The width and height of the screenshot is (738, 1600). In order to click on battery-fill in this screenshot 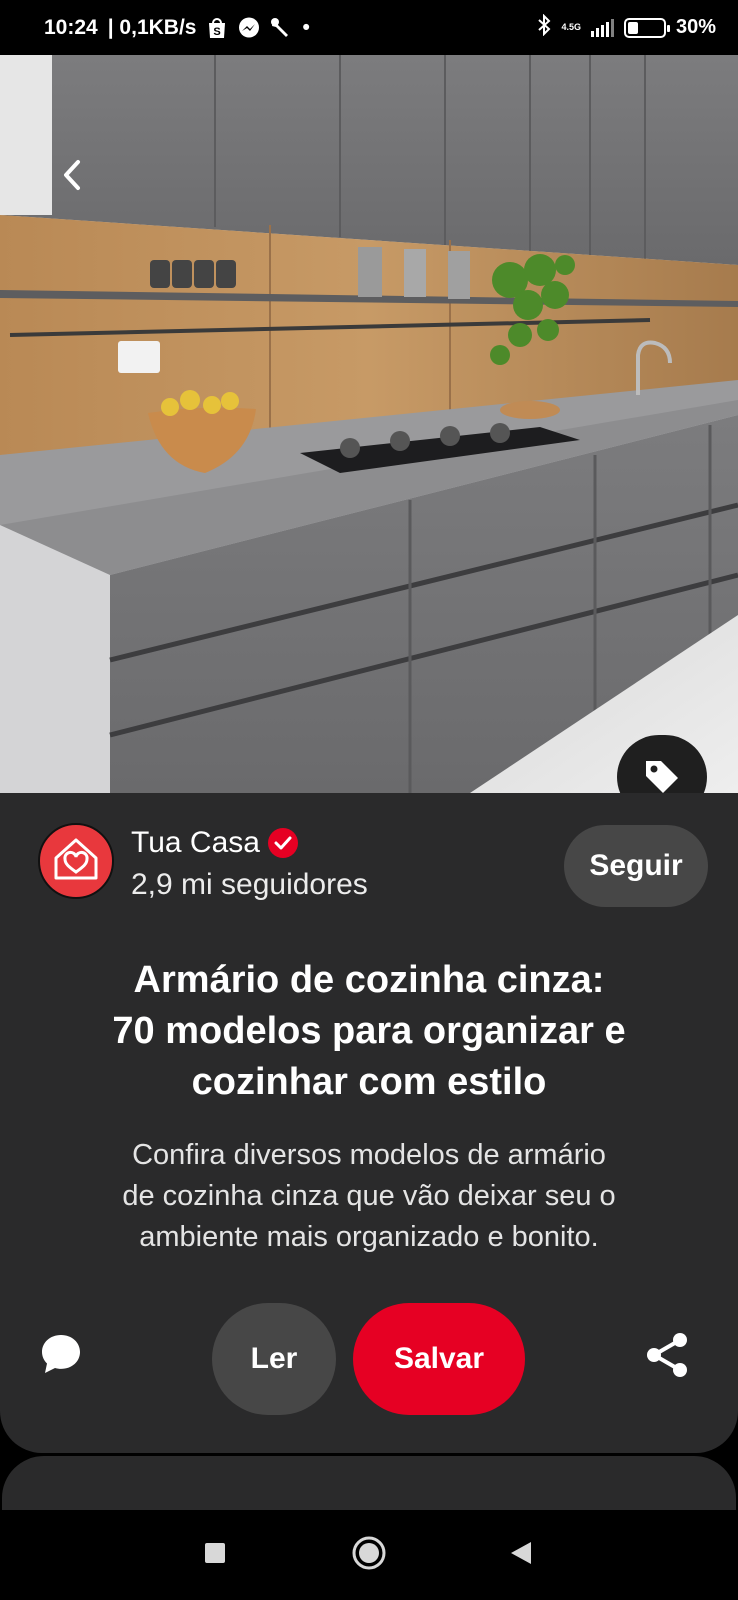, I will do `click(633, 27)`.